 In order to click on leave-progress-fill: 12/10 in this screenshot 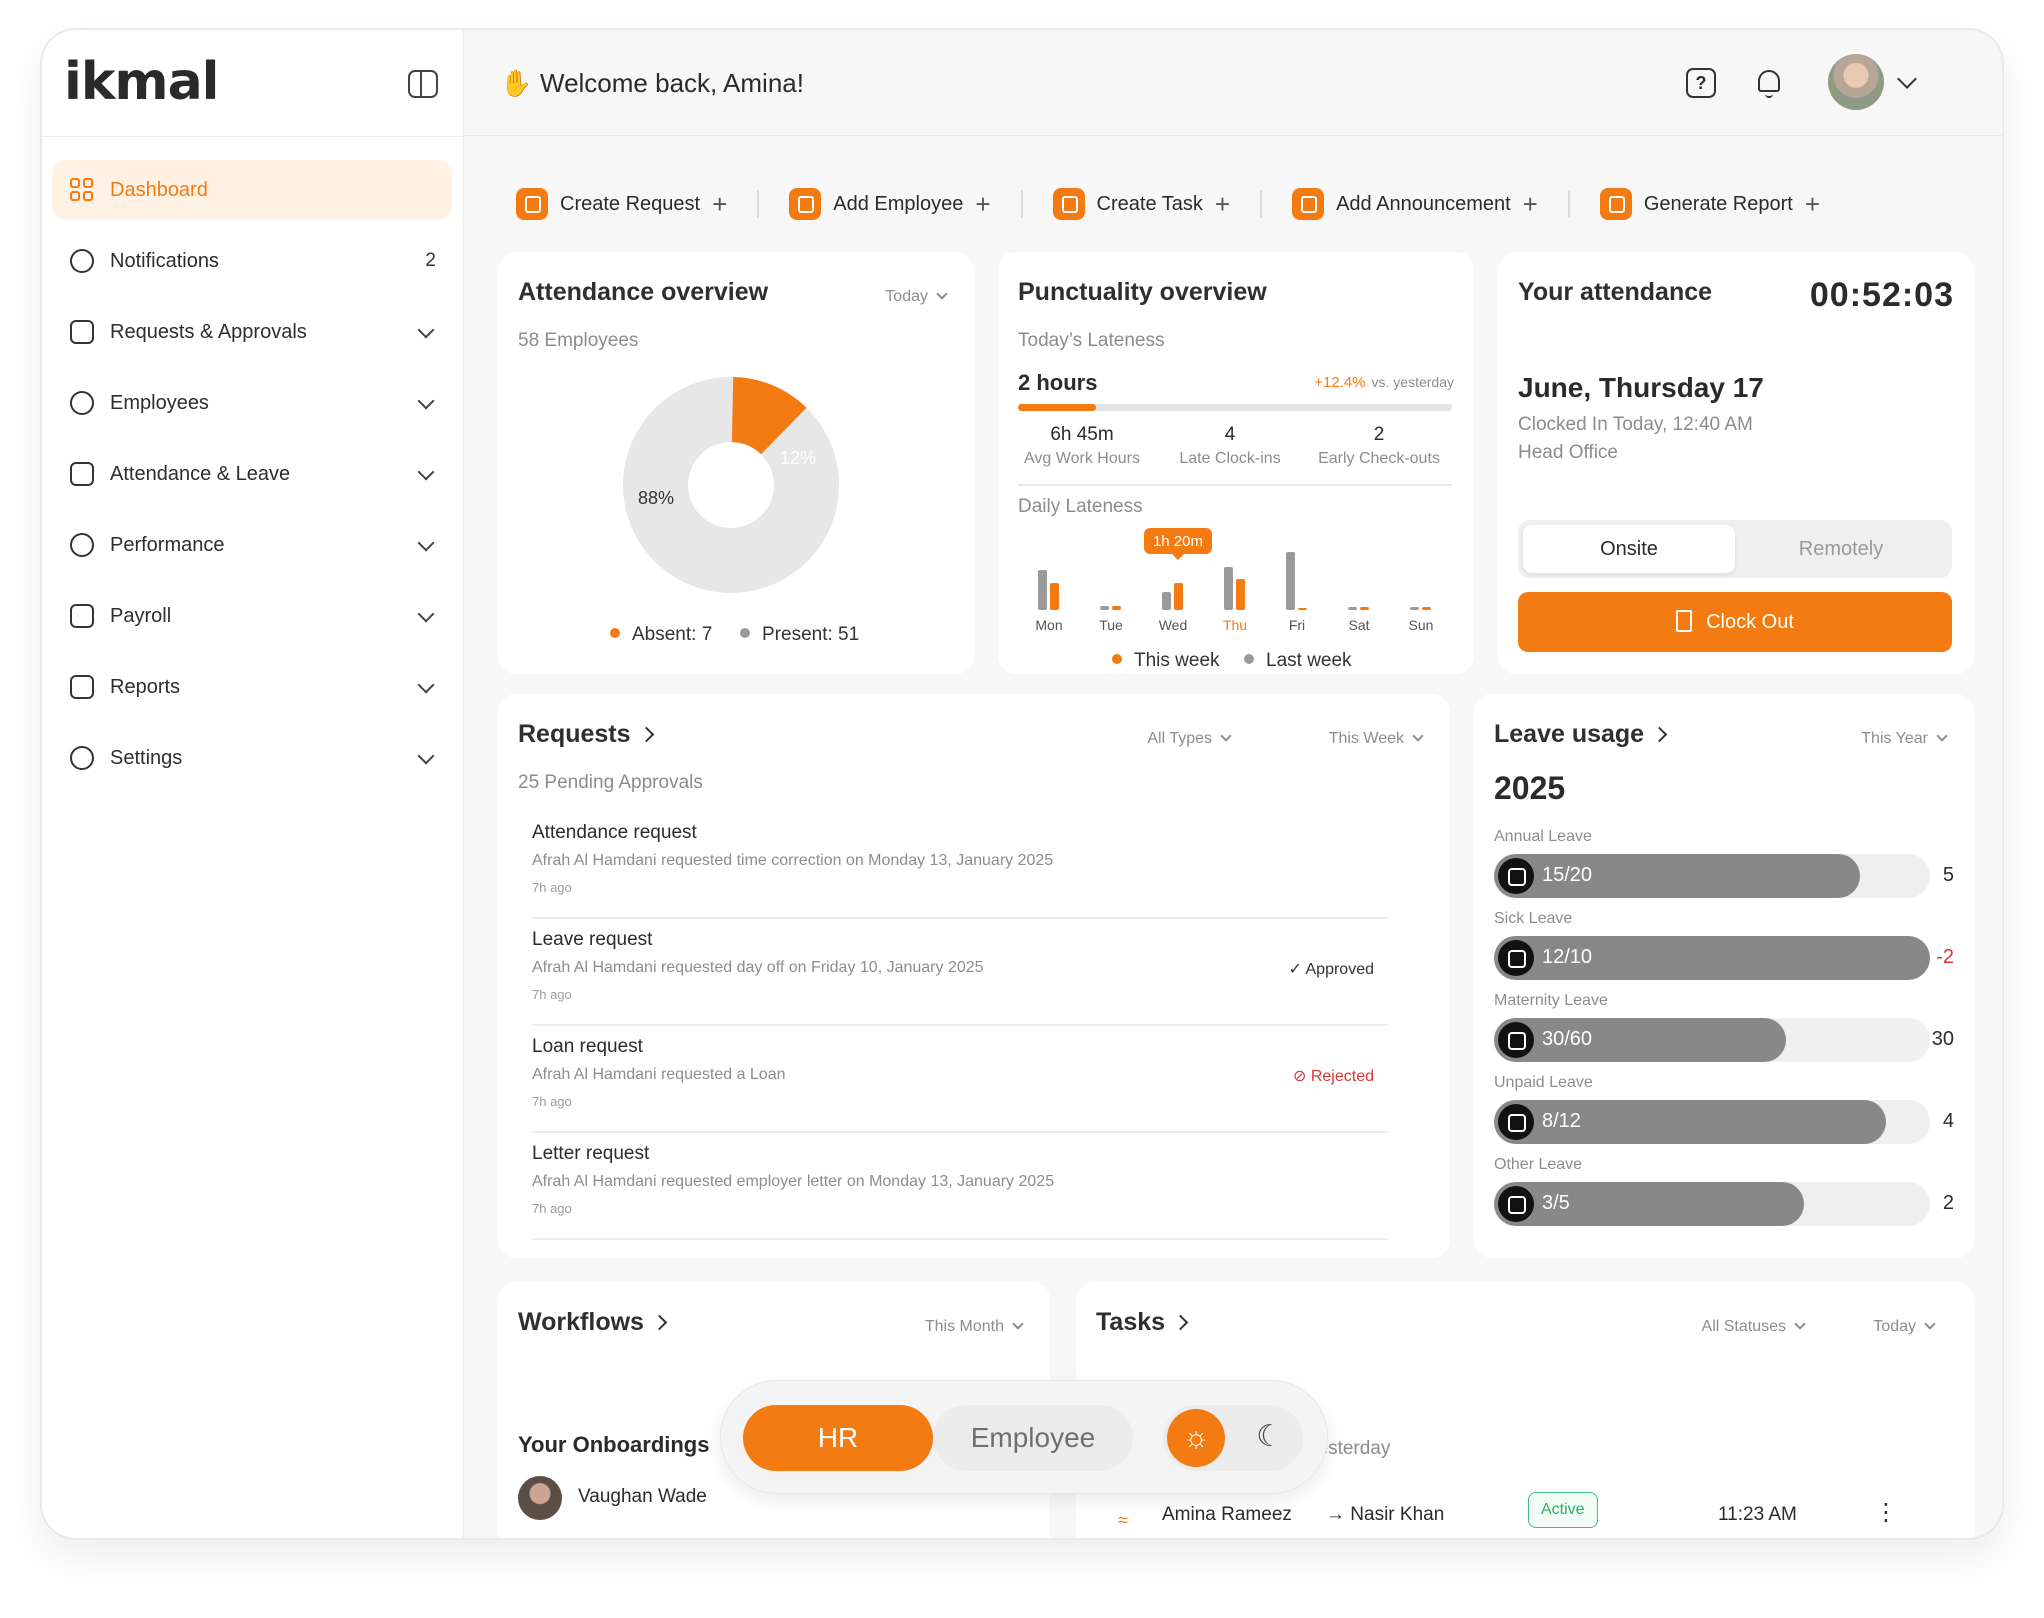, I will do `click(1712, 958)`.